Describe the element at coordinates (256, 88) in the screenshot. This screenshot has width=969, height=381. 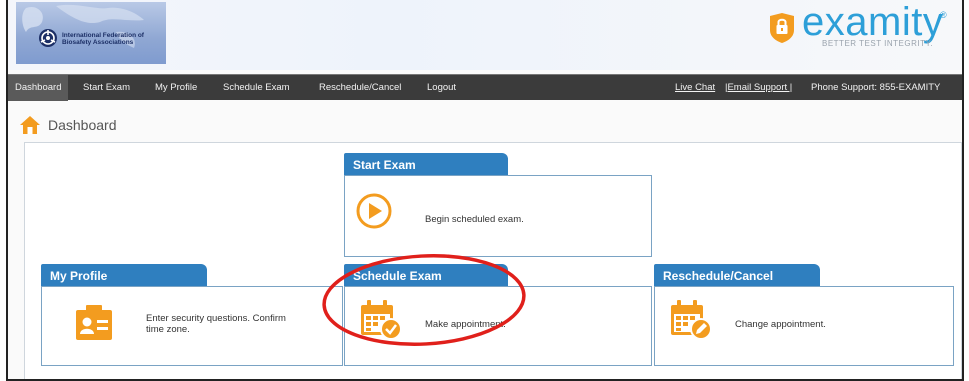
I see `nav-schedule-exam: Schedule Exam` at that location.